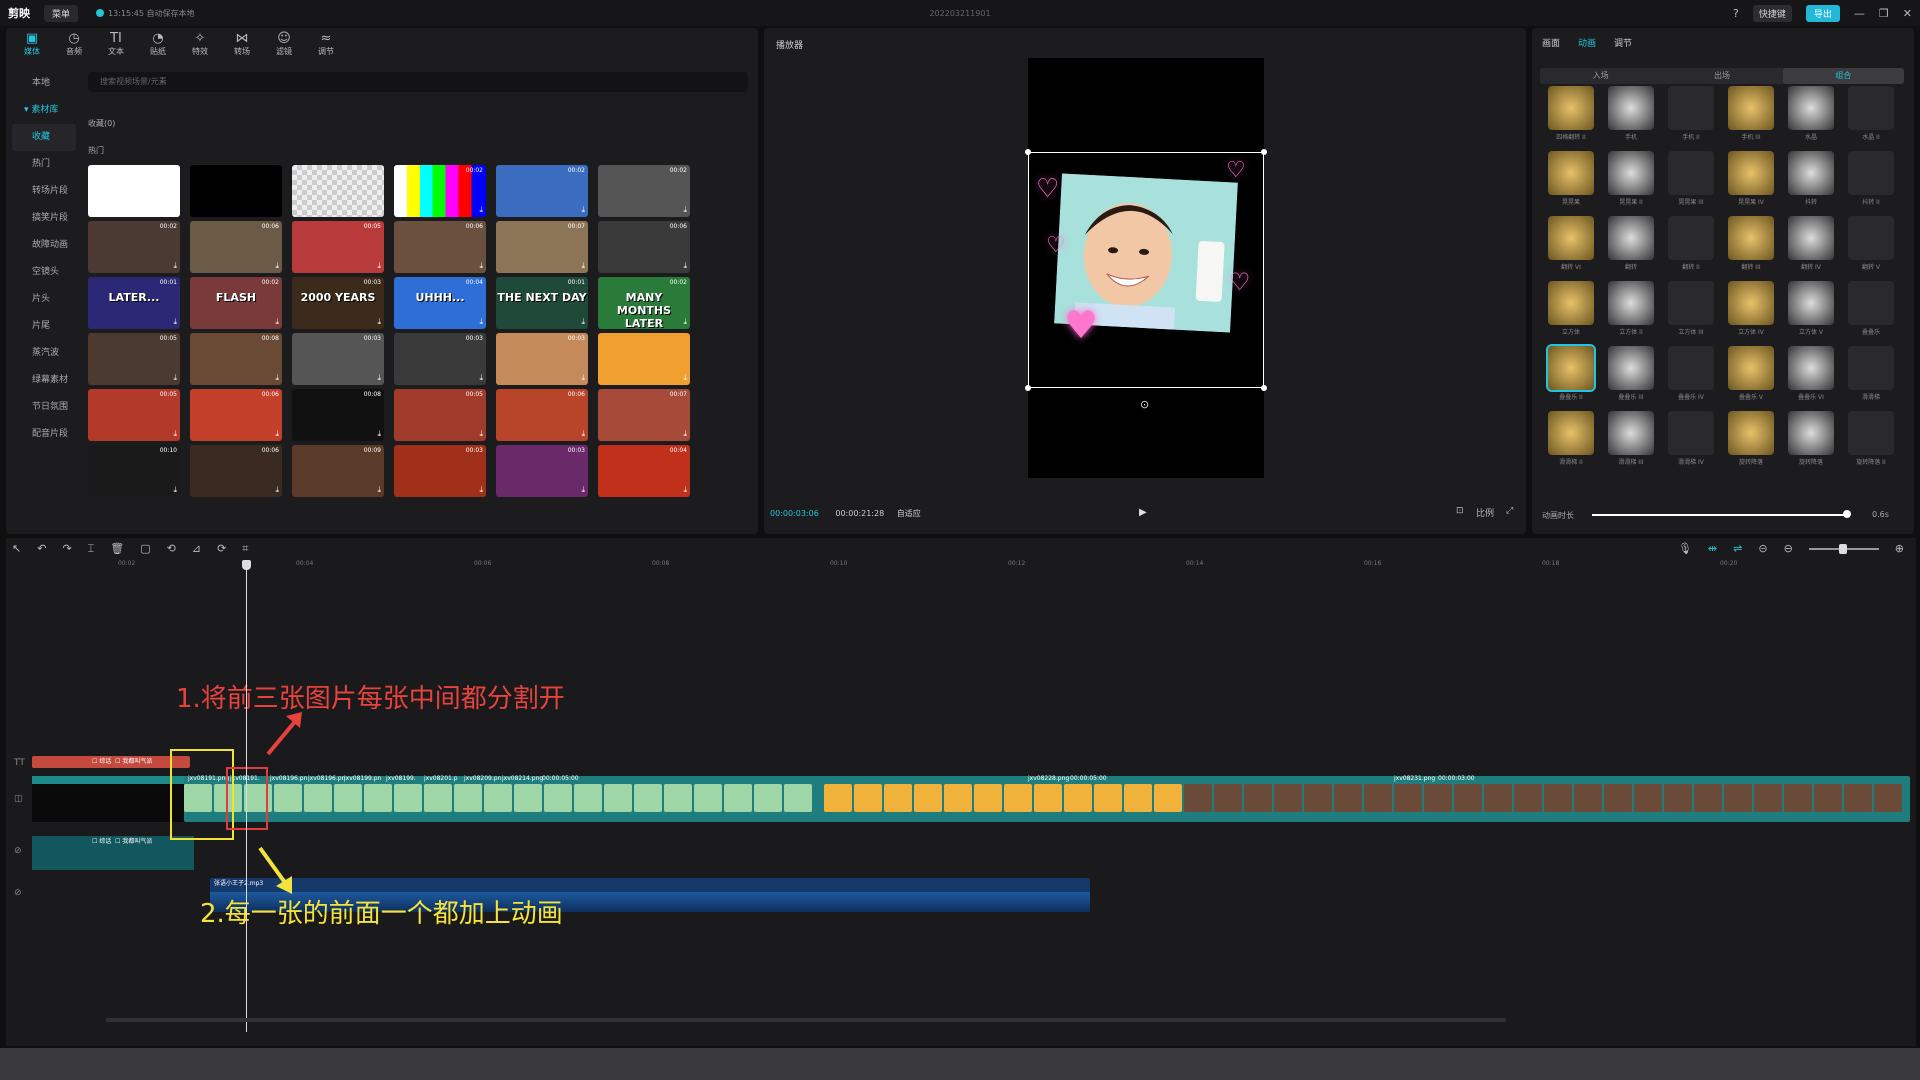  I want to click on media-thumbnail: ⤓, so click(644, 359).